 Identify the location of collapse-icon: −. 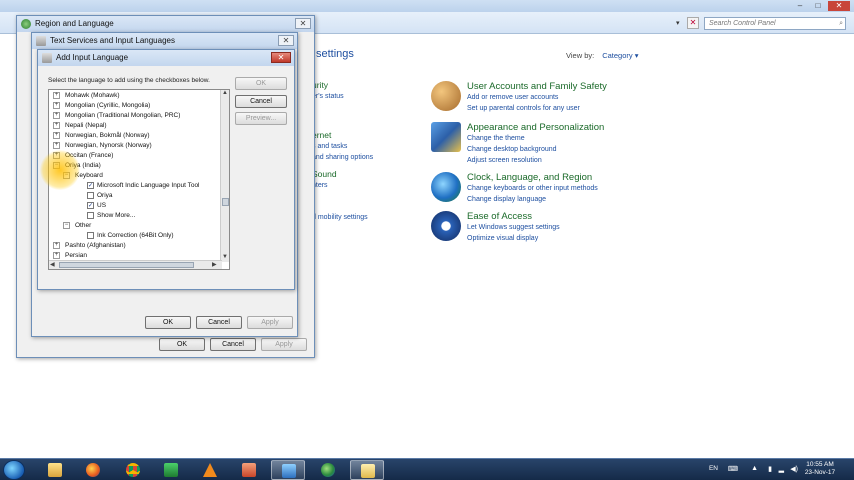
(66, 225).